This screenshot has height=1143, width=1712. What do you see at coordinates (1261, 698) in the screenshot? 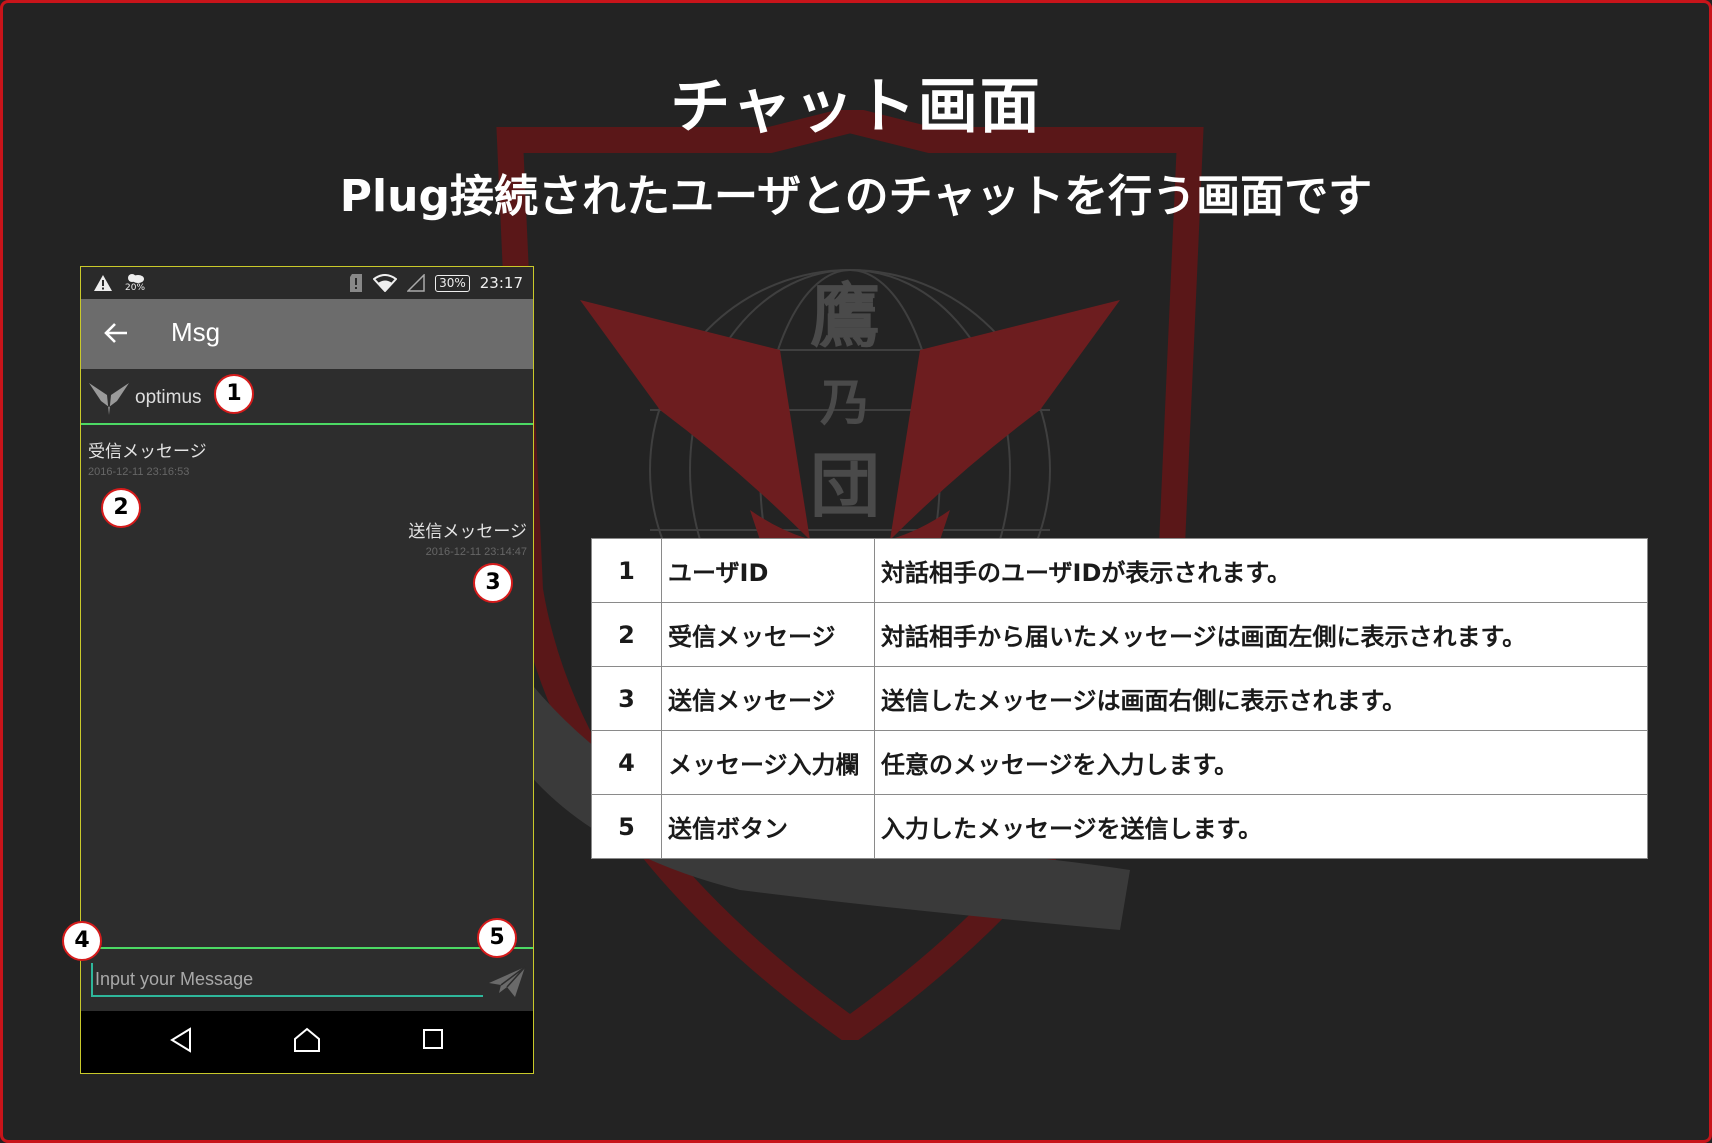
I see `row-description: 送信したメッセージは画面右側に表示されます。` at bounding box center [1261, 698].